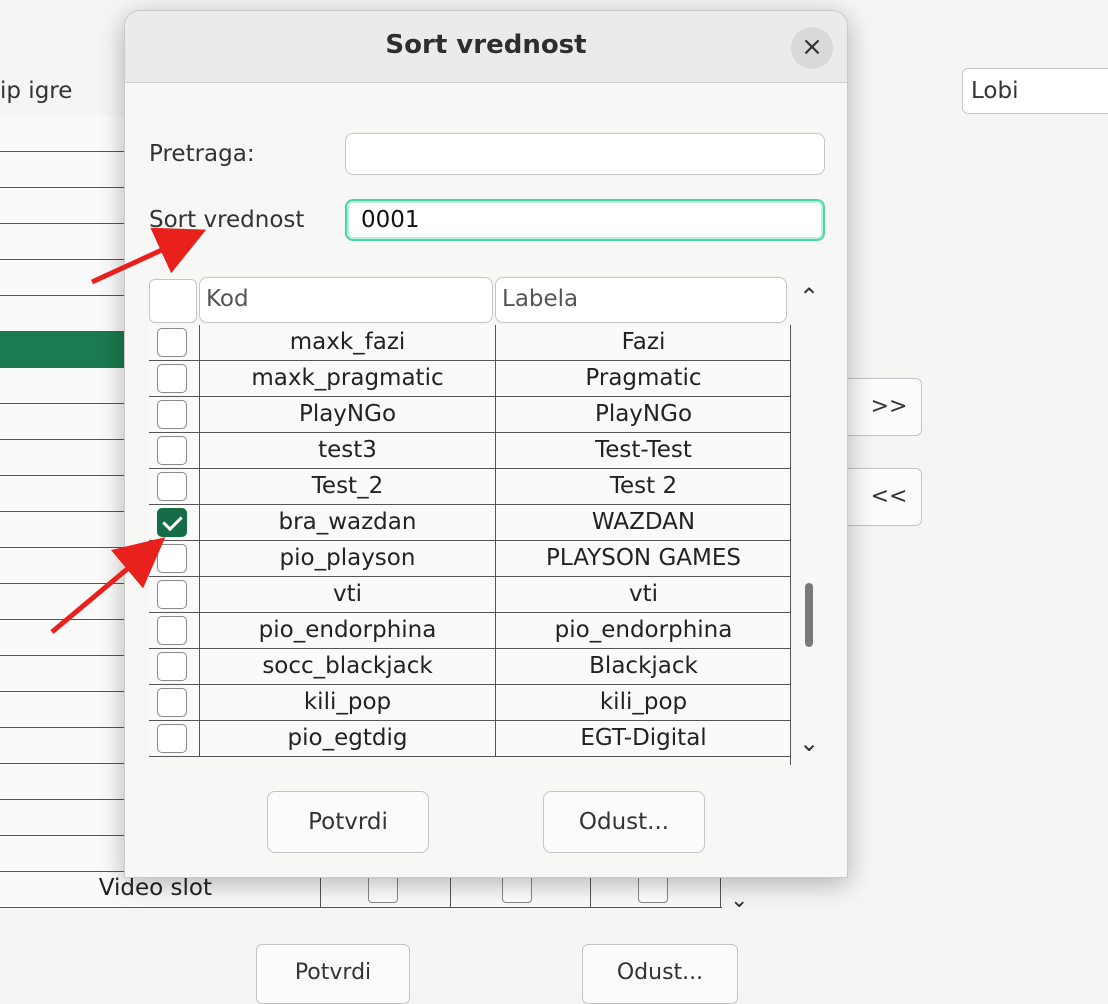 The image size is (1108, 1004). What do you see at coordinates (347, 666) in the screenshot?
I see `kod-cell: socc_blackjack` at bounding box center [347, 666].